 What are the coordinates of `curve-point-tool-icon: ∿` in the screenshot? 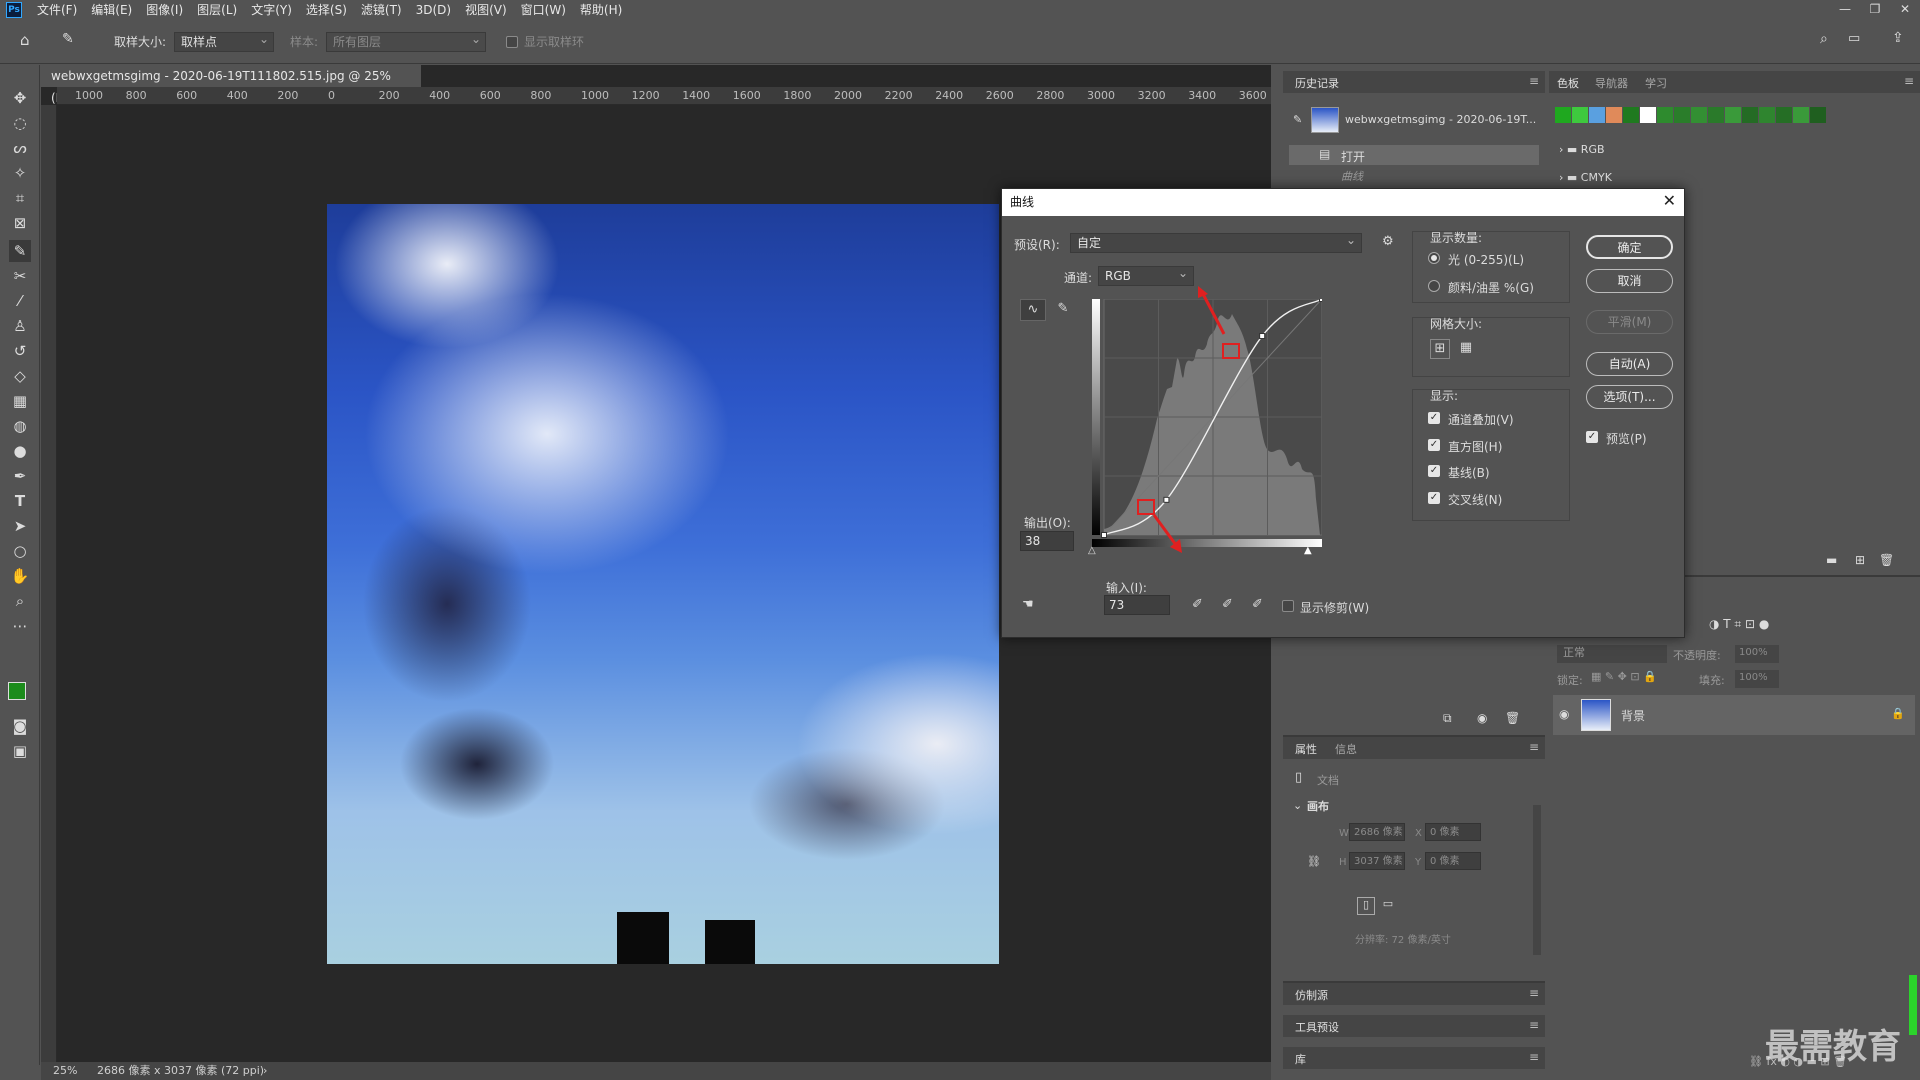 It's located at (1033, 310).